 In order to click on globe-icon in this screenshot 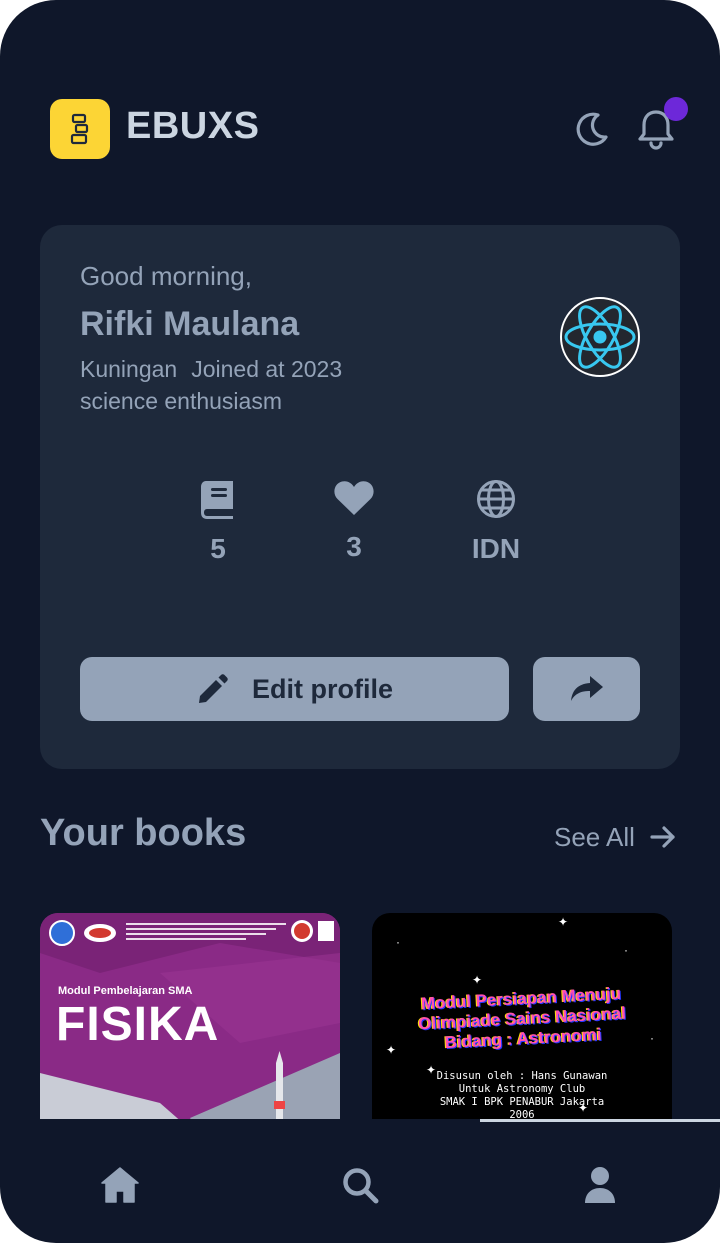, I will do `click(496, 499)`.